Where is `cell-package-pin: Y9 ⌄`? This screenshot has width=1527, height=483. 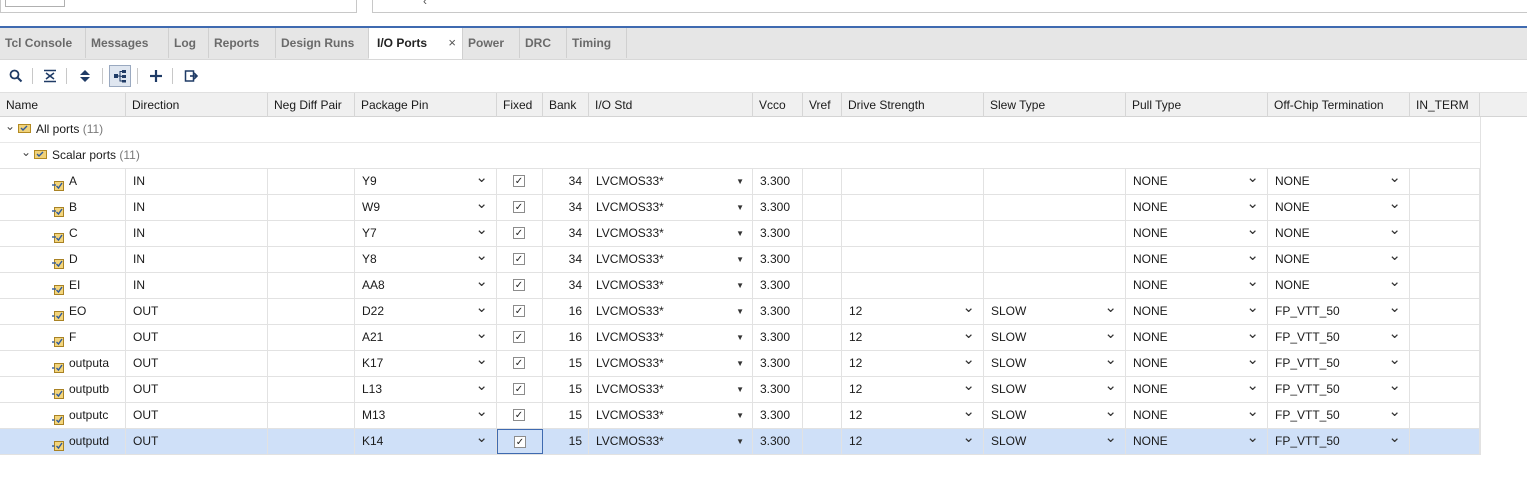
cell-package-pin: Y9 ⌄ is located at coordinates (426, 181).